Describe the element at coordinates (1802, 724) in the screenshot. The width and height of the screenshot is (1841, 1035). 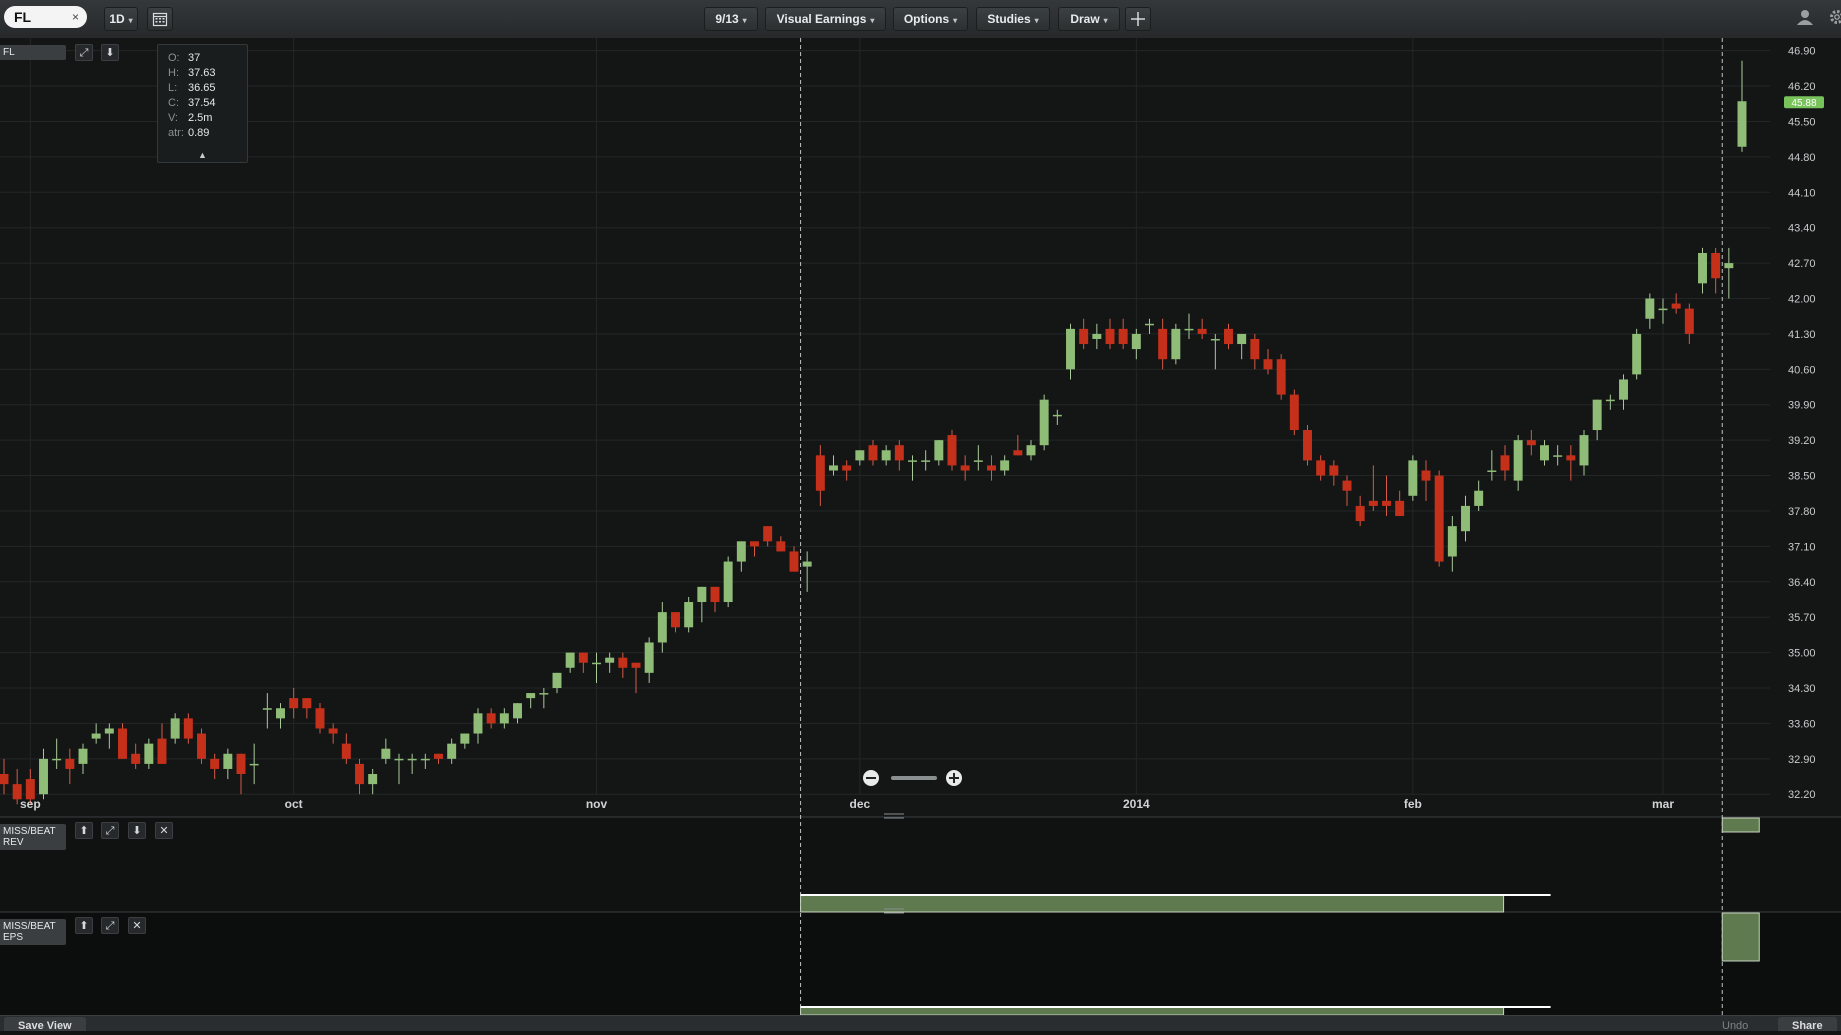
I see `y-tick-label: 33.60` at that location.